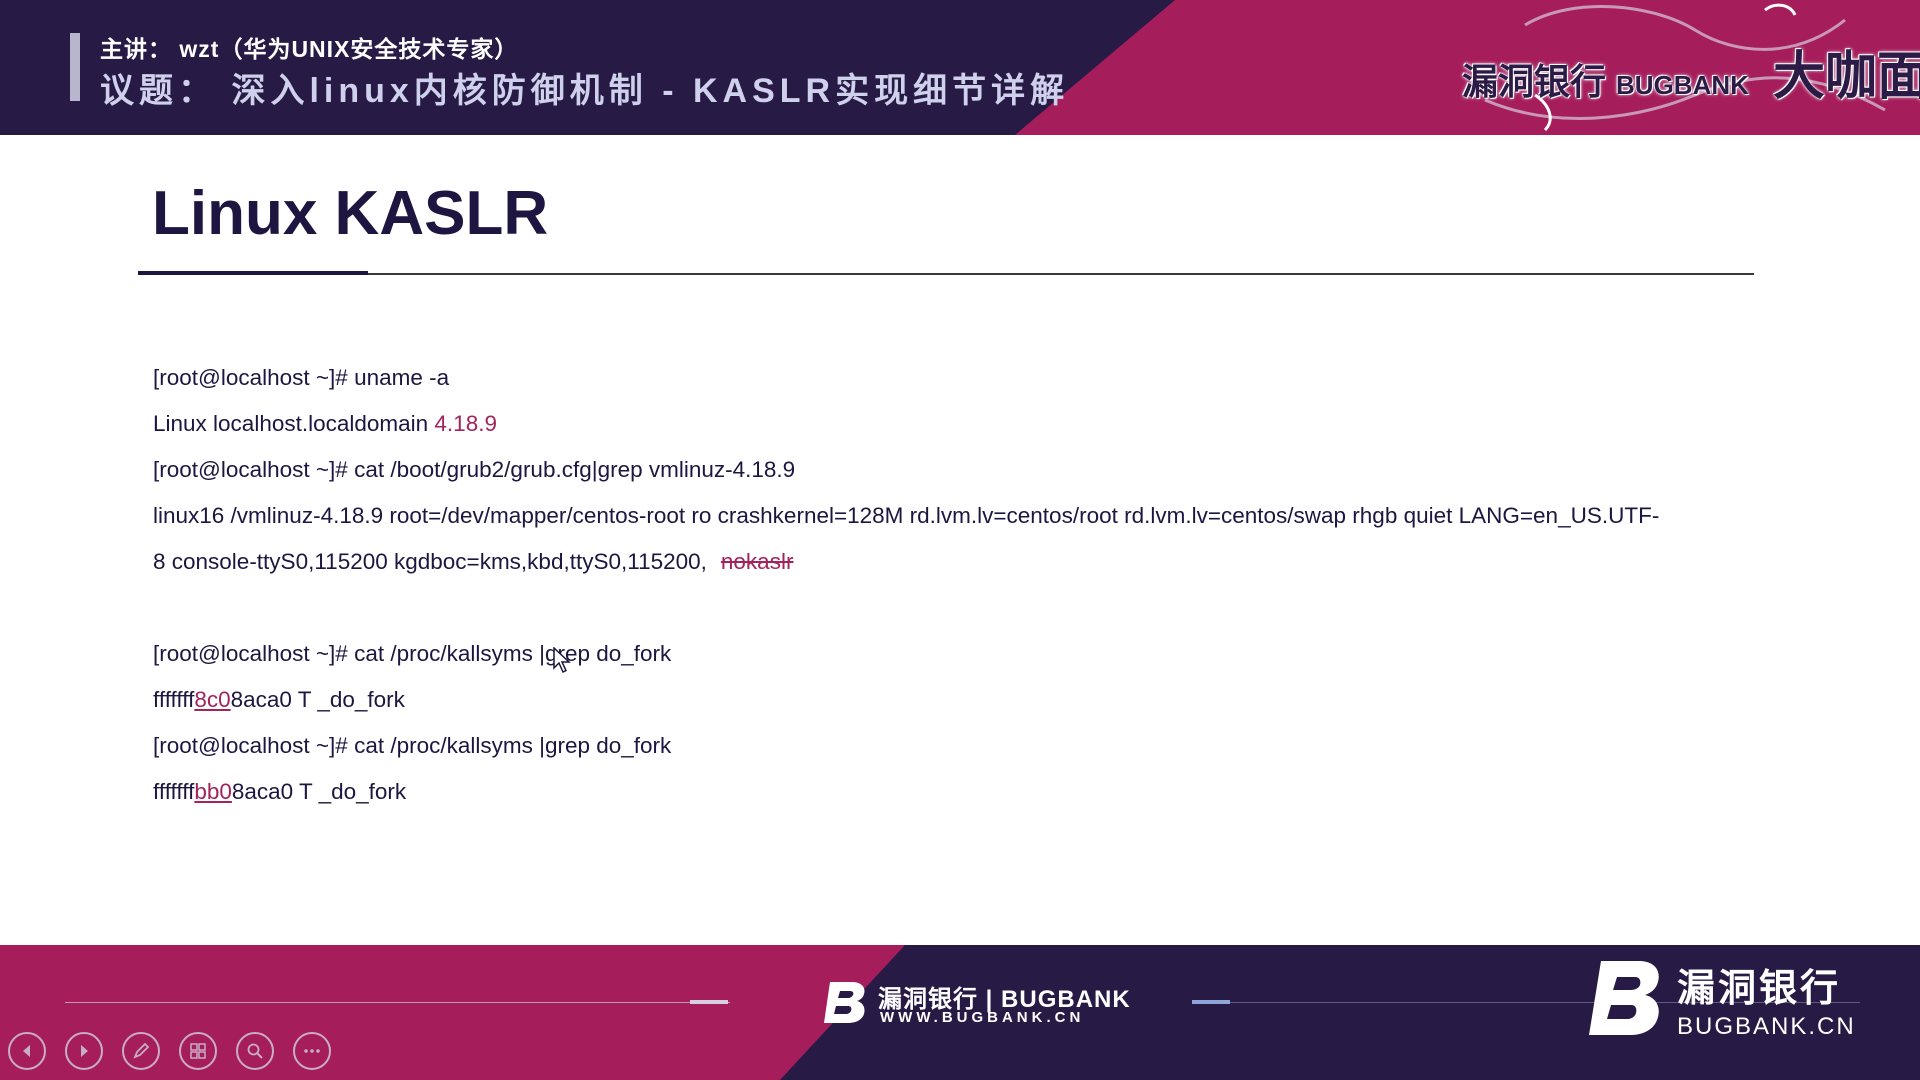 Image resolution: width=1920 pixels, height=1080 pixels. I want to click on previous-slide-button, so click(27, 1051).